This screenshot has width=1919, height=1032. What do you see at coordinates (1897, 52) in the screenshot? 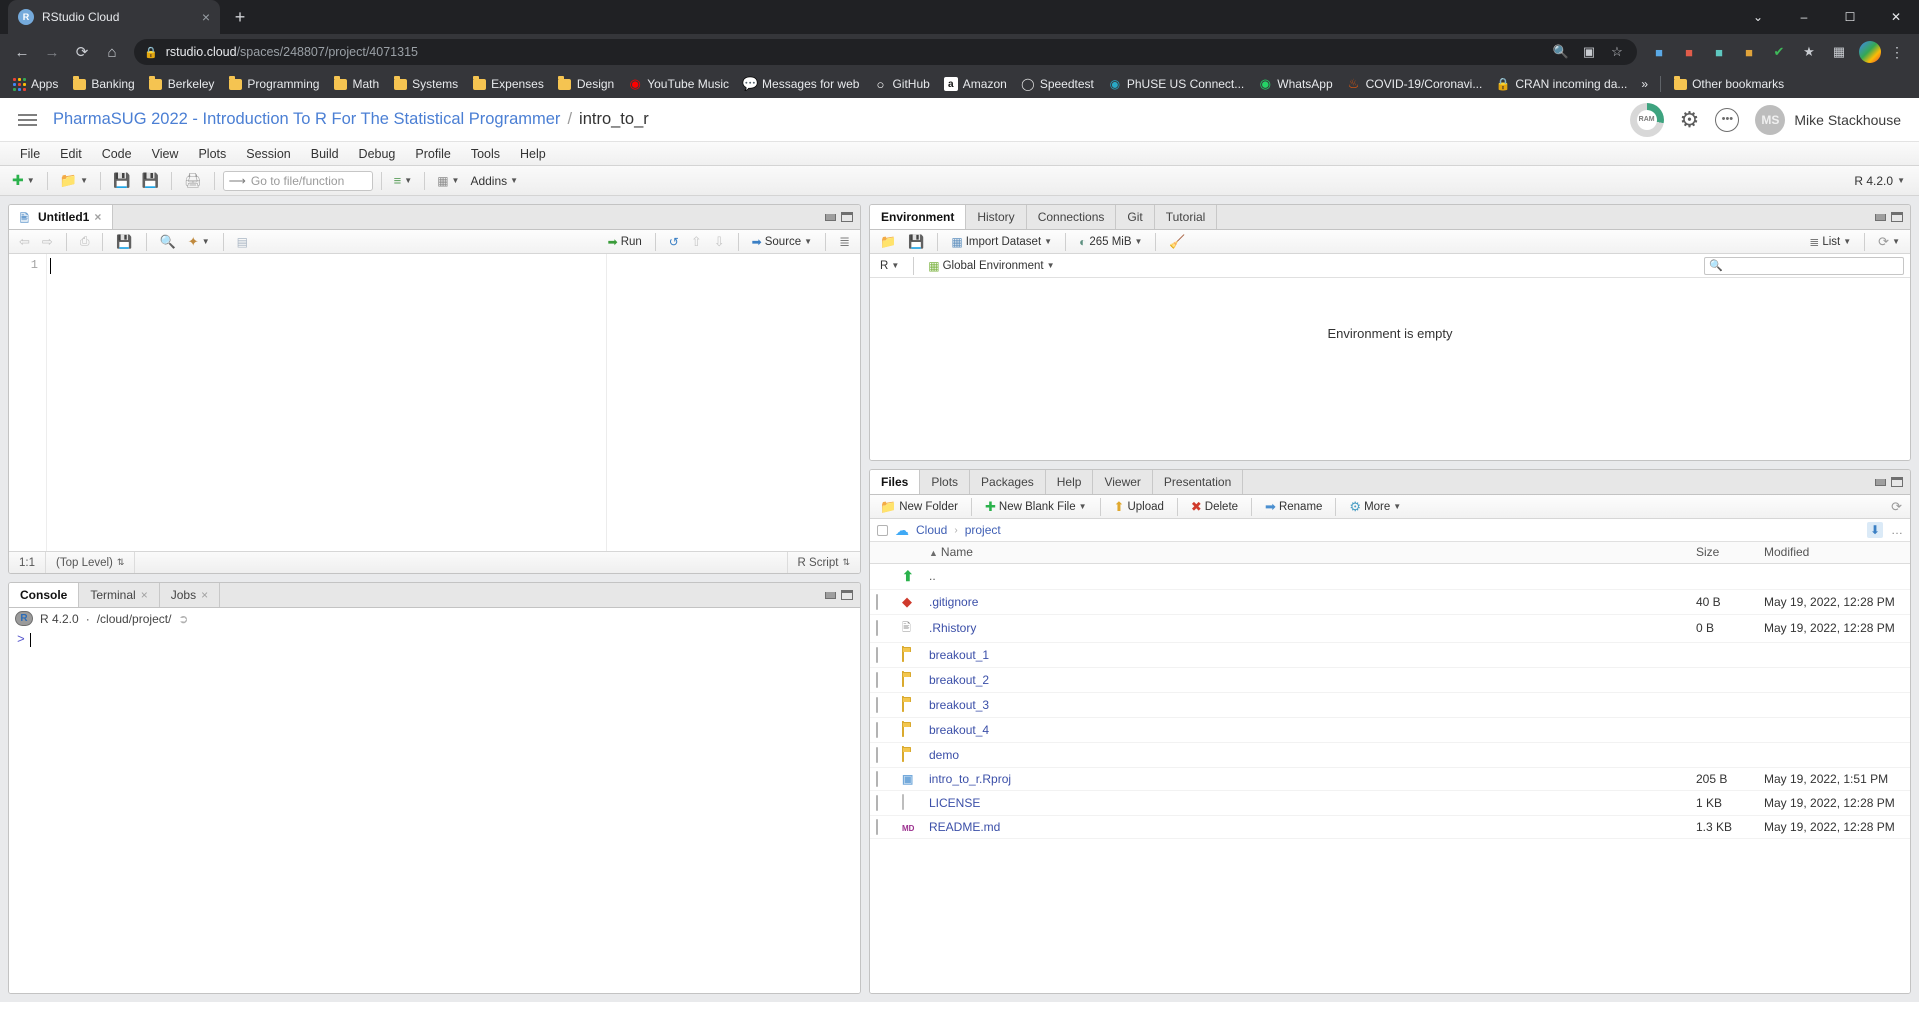
I see `chrome-menu-icon: ⋮` at bounding box center [1897, 52].